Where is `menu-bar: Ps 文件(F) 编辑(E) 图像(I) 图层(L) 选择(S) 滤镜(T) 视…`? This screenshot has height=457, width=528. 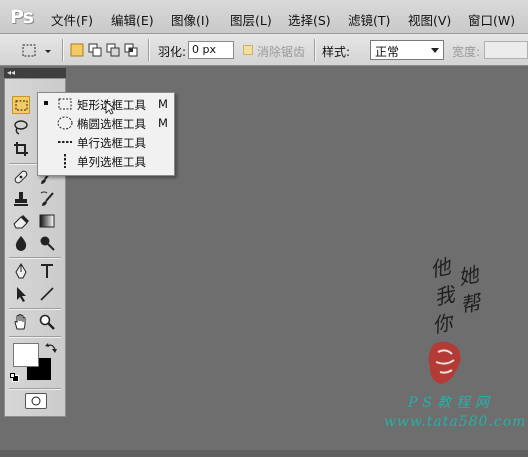 menu-bar: Ps 文件(F) 编辑(E) 图像(I) 图层(L) 选择(S) 滤镜(T) 视… is located at coordinates (264, 17).